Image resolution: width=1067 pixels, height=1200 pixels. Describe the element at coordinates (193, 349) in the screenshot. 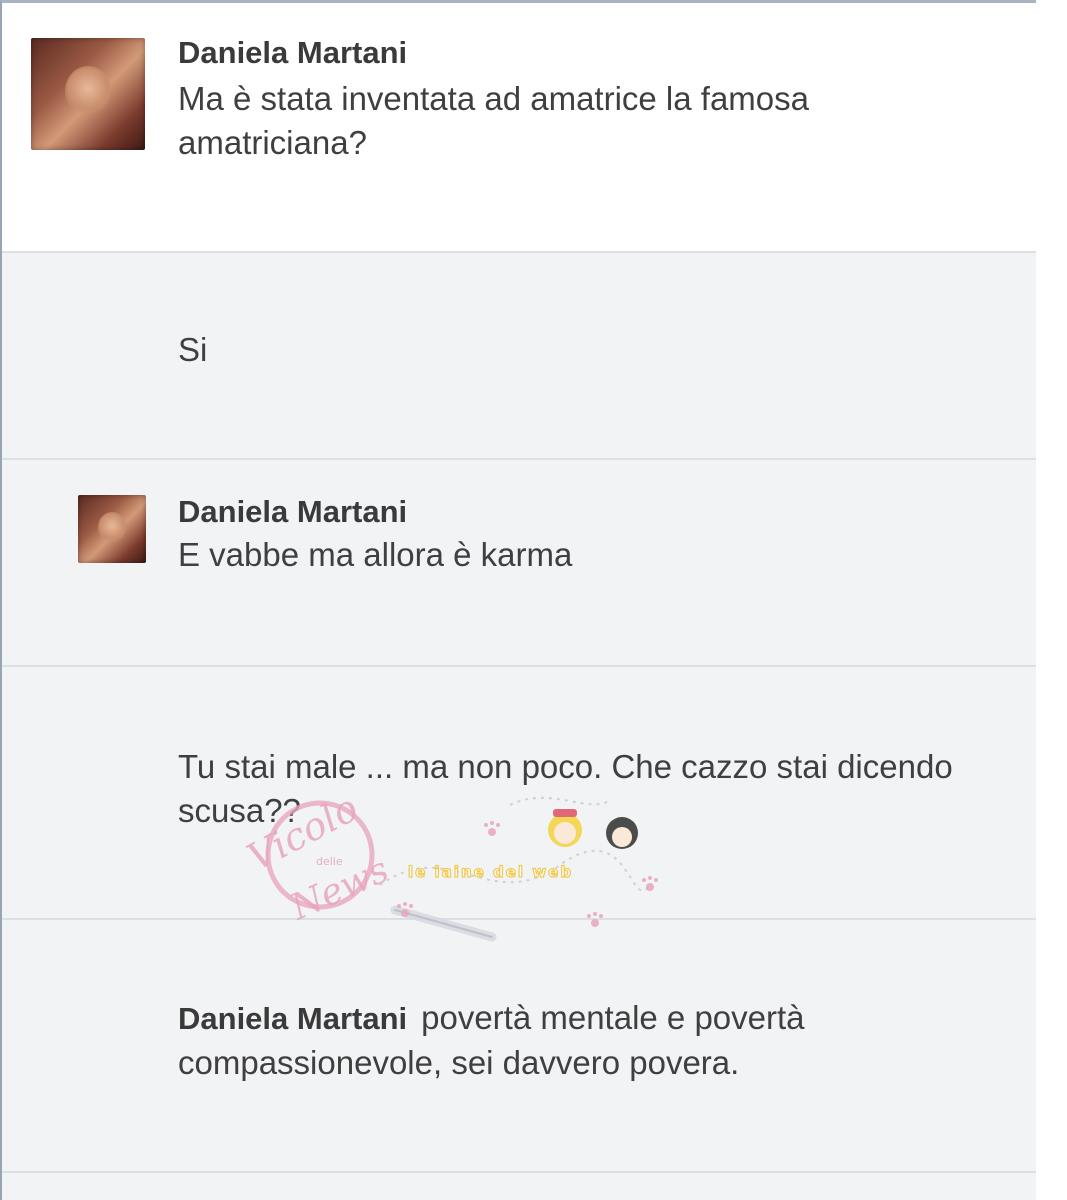

I see `comment-text: Si` at that location.